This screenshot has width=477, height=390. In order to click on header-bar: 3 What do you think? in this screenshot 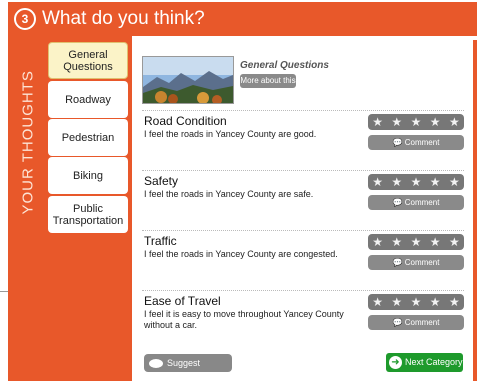, I will do `click(242, 19)`.